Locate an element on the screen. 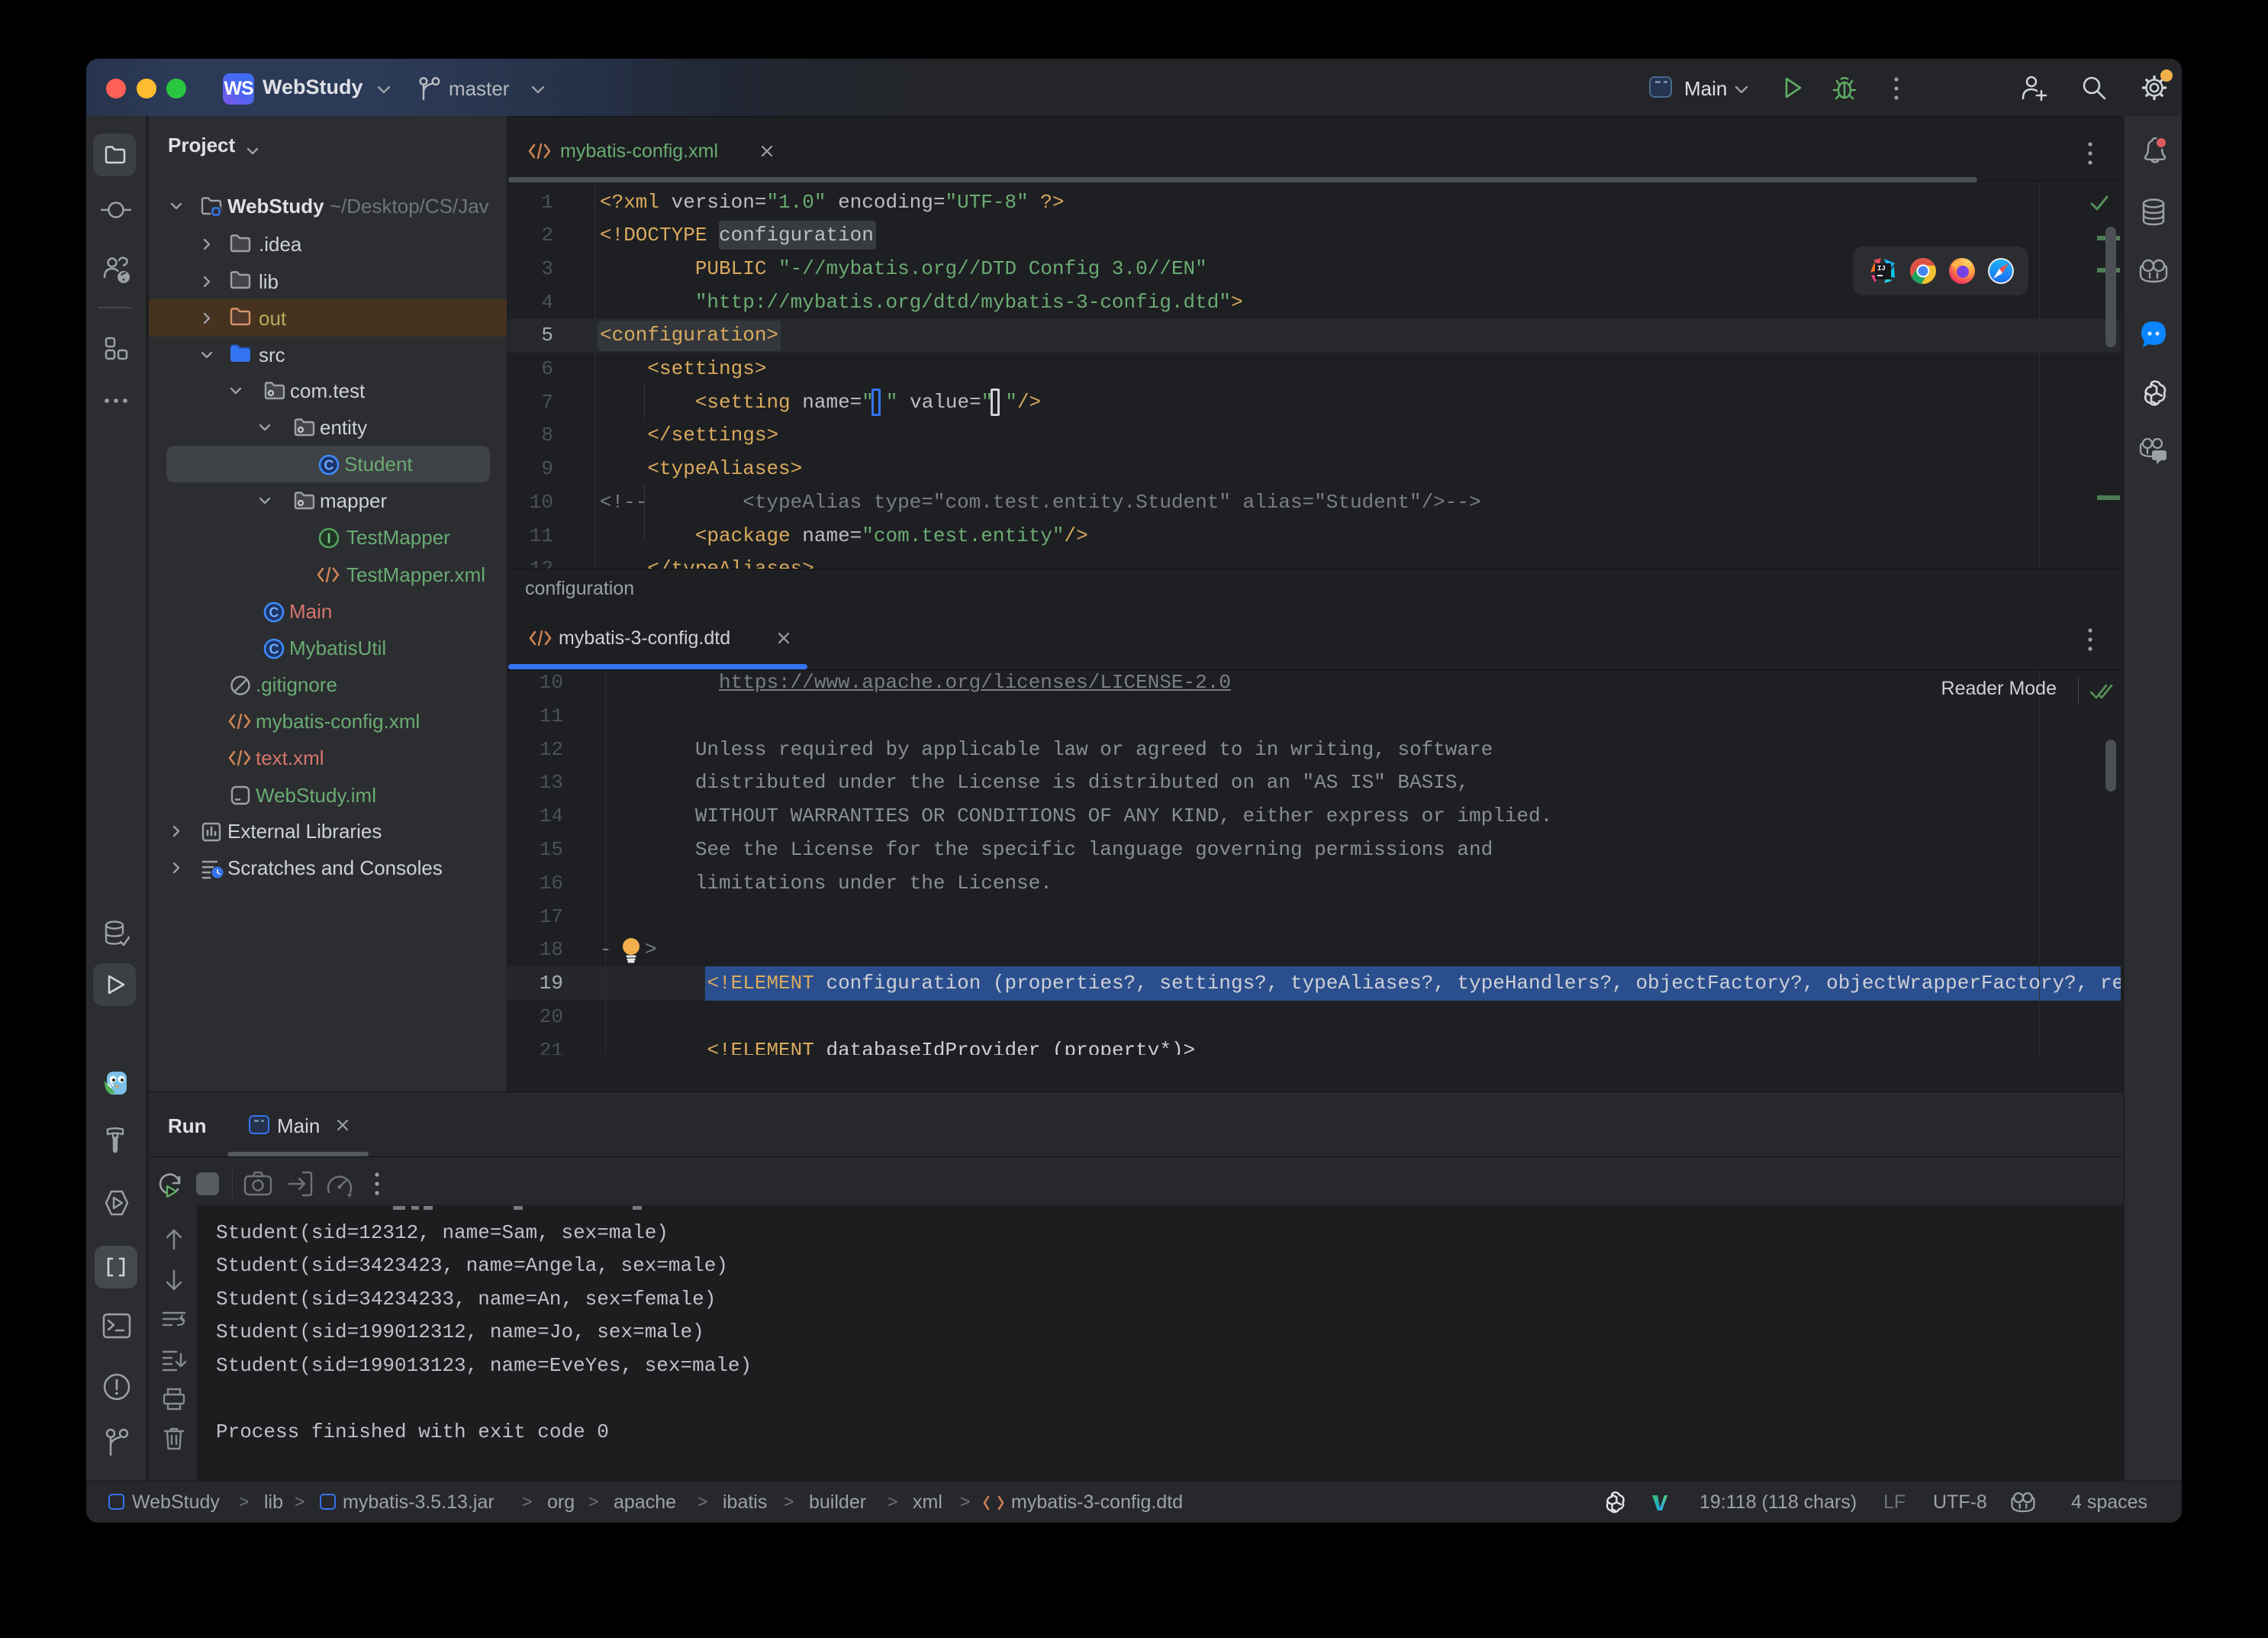 Image resolution: width=2268 pixels, height=1638 pixels. svg-text: I is located at coordinates (328, 539).